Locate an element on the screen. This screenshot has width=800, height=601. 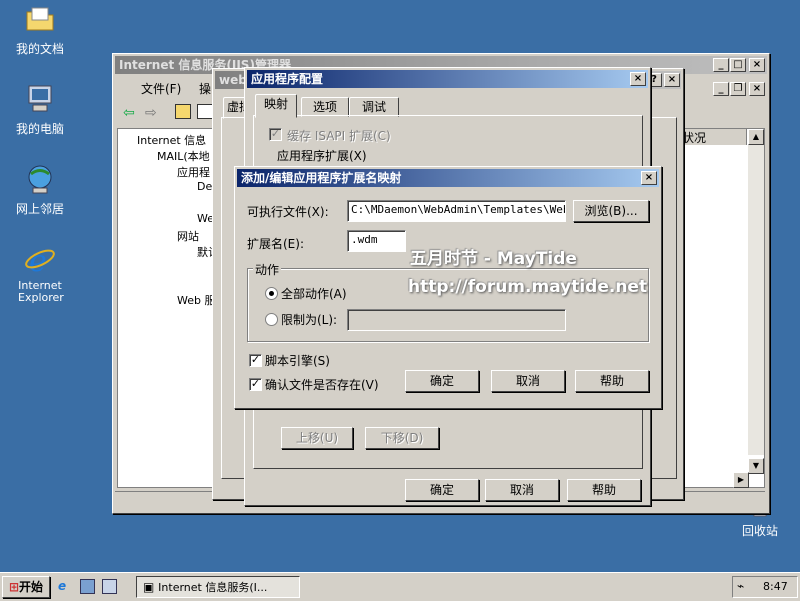
maximize-button: □ is located at coordinates (738, 65).